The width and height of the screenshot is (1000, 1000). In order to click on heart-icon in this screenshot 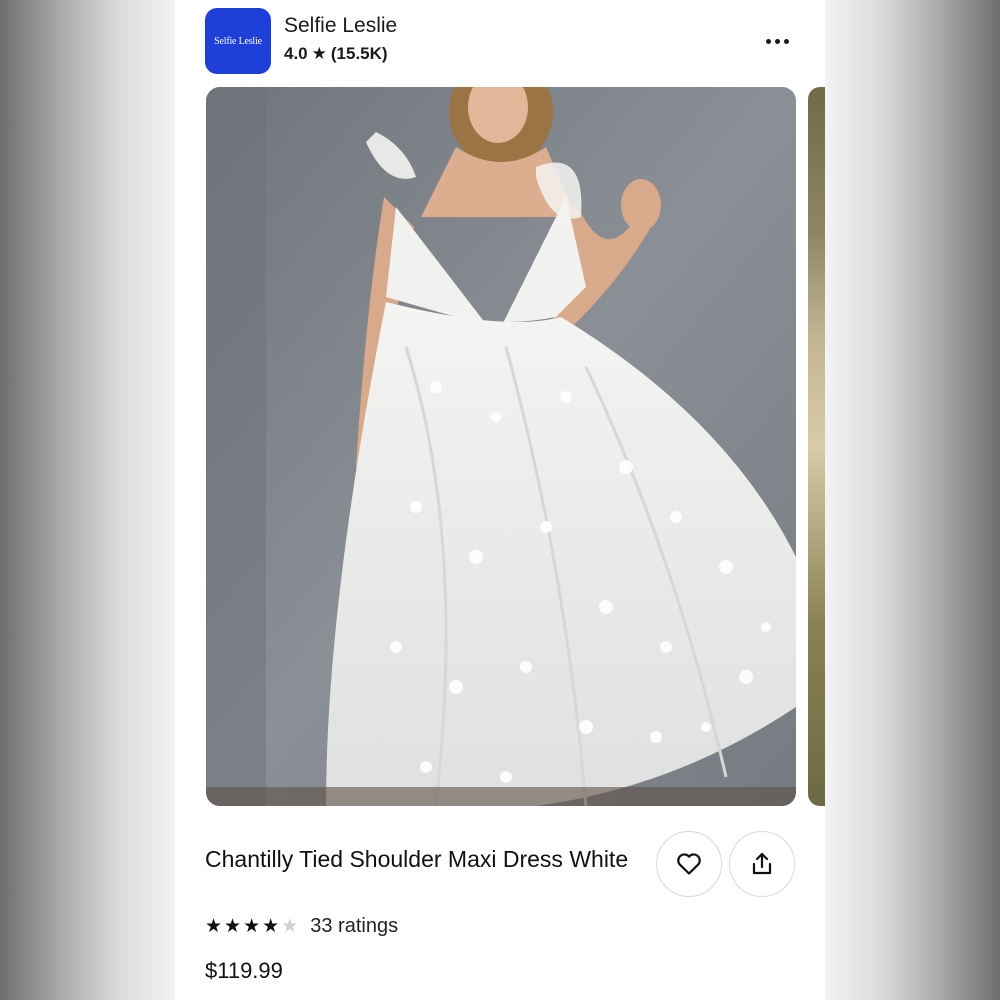, I will do `click(689, 864)`.